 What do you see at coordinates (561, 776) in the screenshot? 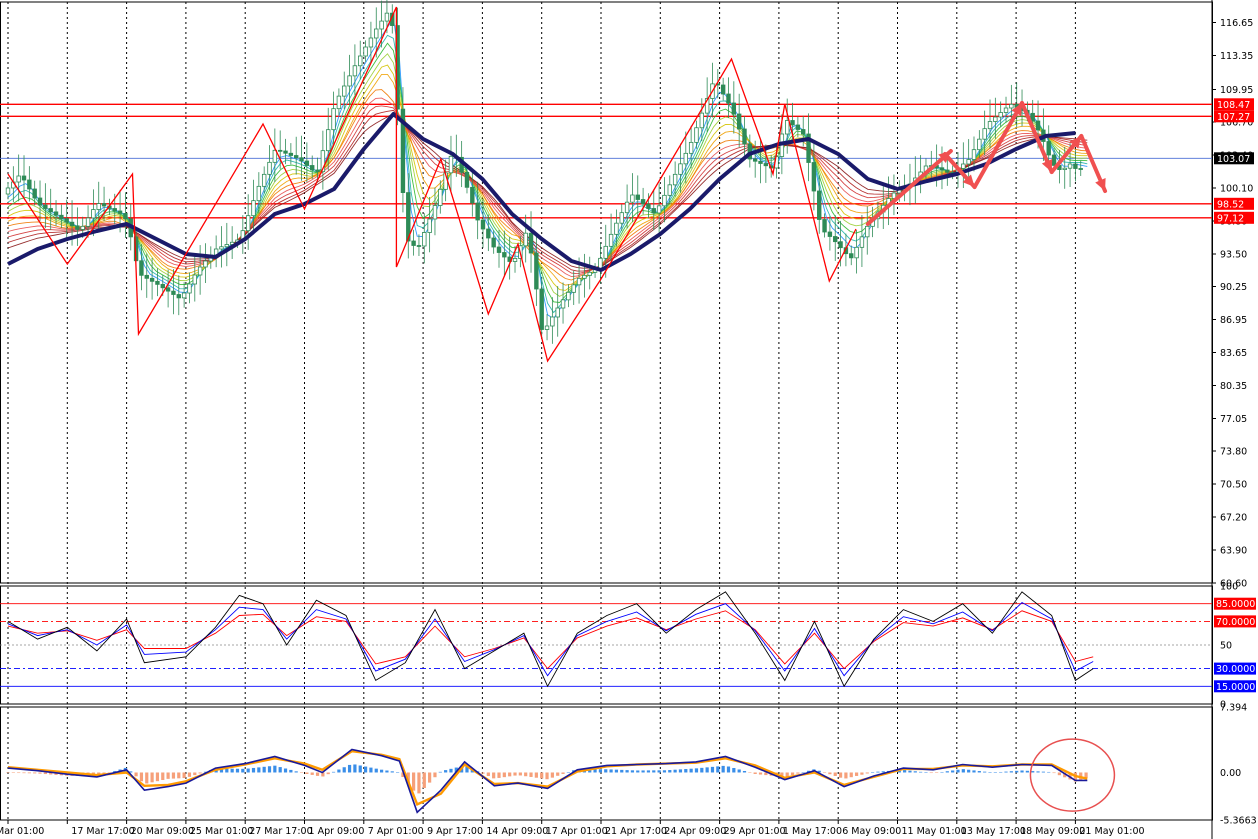
I see `macd-pane` at bounding box center [561, 776].